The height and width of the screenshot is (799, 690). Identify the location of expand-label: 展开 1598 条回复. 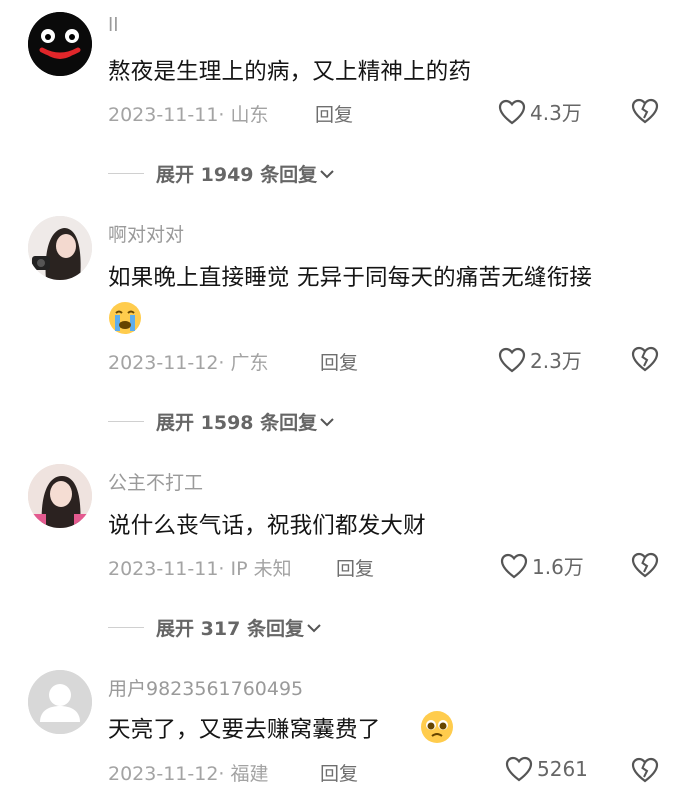
(237, 423).